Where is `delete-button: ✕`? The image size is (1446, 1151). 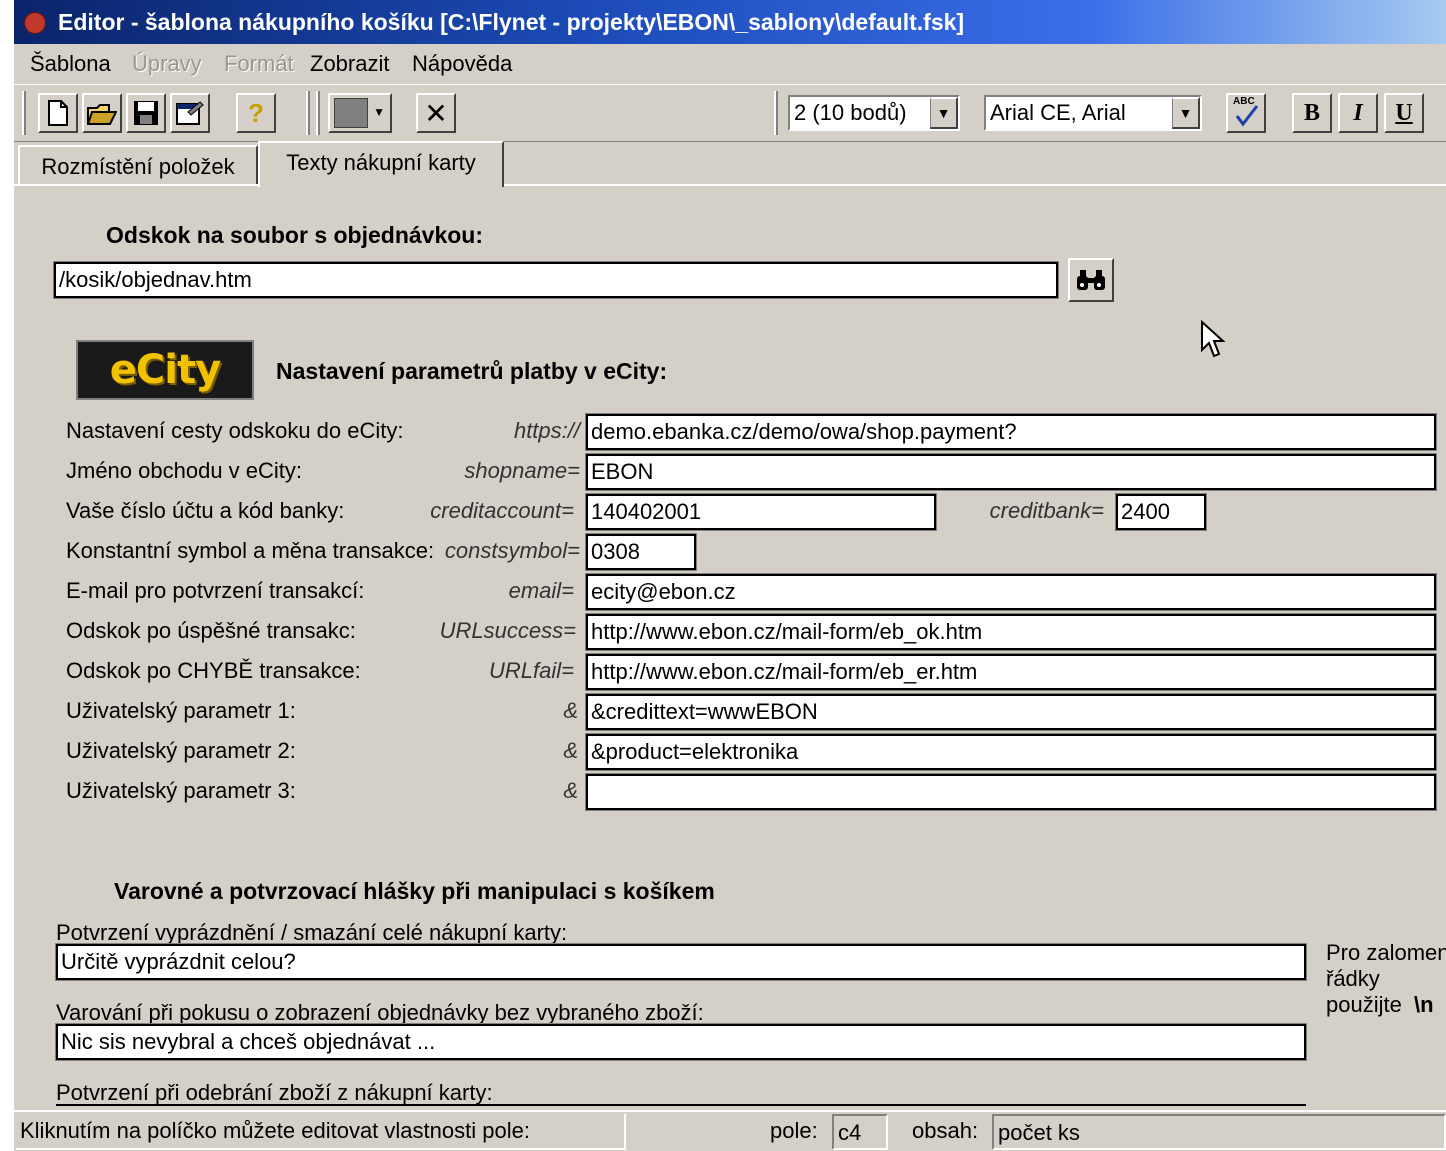 delete-button: ✕ is located at coordinates (436, 113).